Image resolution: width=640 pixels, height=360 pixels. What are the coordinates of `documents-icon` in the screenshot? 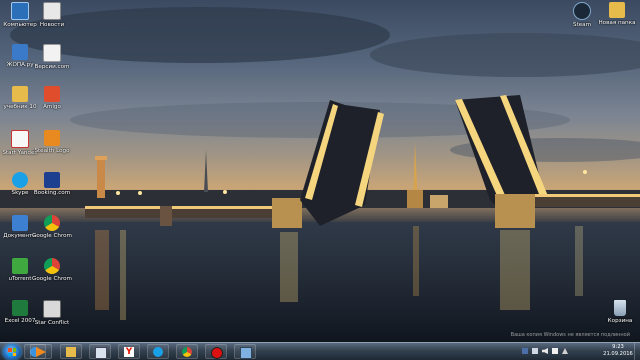 It's located at (20, 223).